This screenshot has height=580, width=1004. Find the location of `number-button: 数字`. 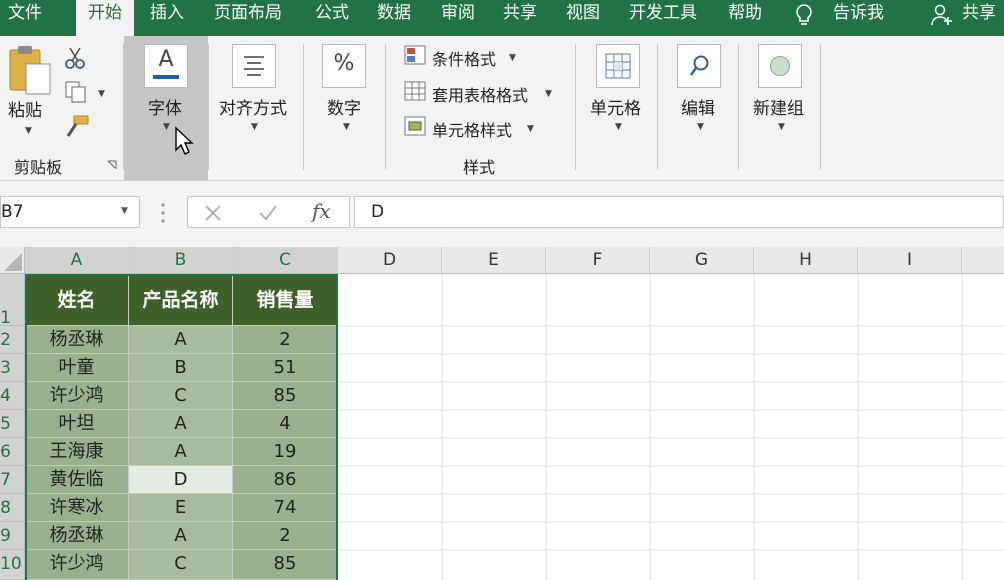

number-button: 数字 is located at coordinates (344, 106).